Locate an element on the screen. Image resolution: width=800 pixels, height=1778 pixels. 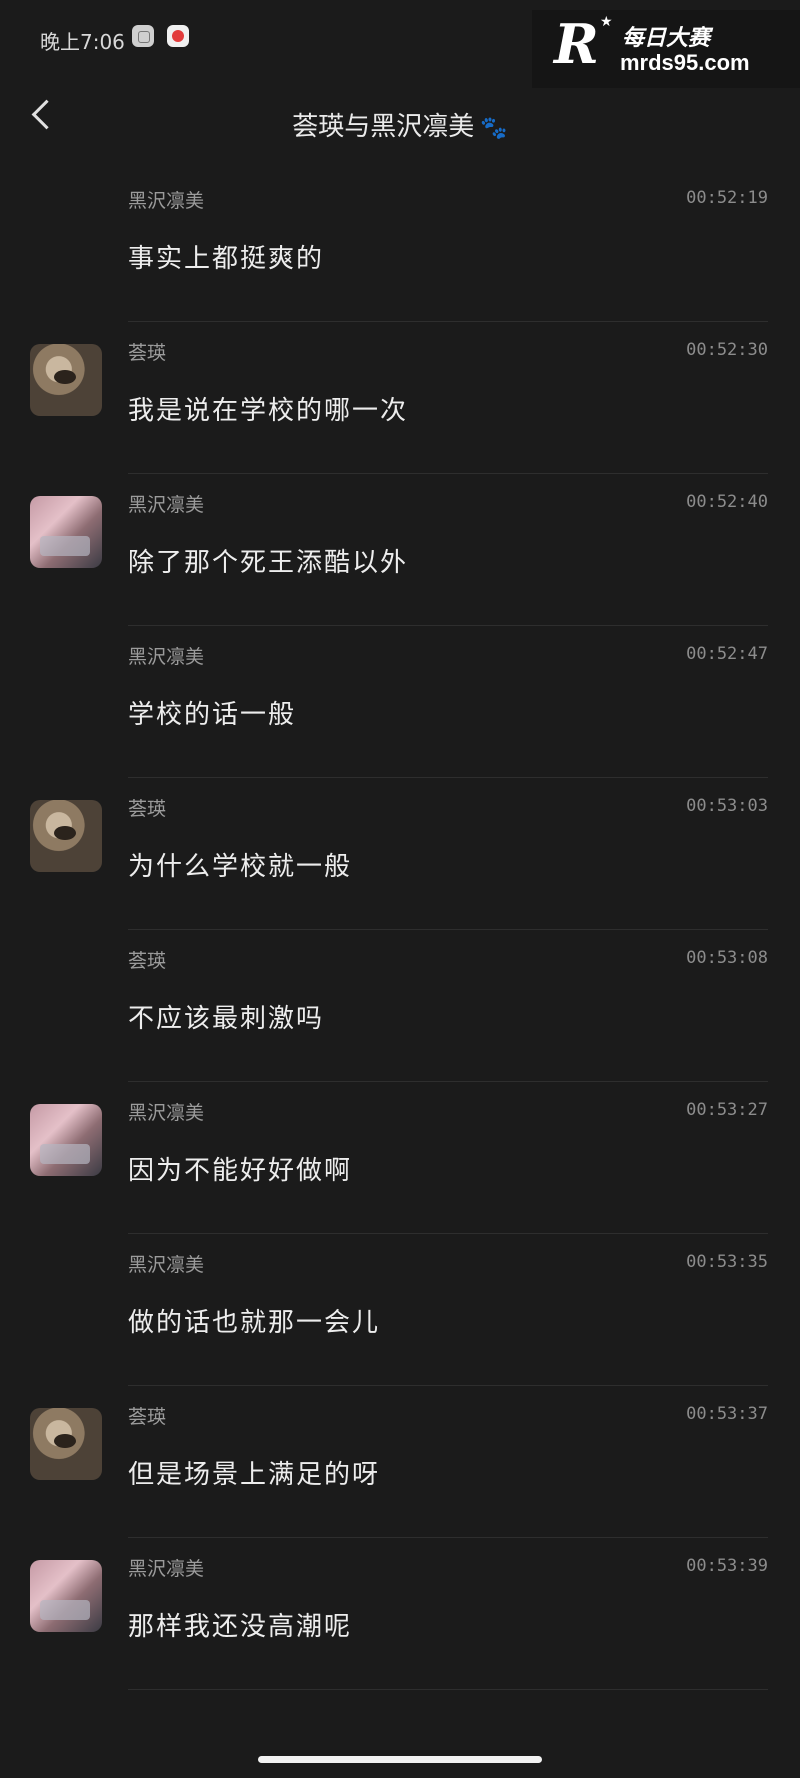
status-time: 晚上7:06 is located at coordinates (82, 42).